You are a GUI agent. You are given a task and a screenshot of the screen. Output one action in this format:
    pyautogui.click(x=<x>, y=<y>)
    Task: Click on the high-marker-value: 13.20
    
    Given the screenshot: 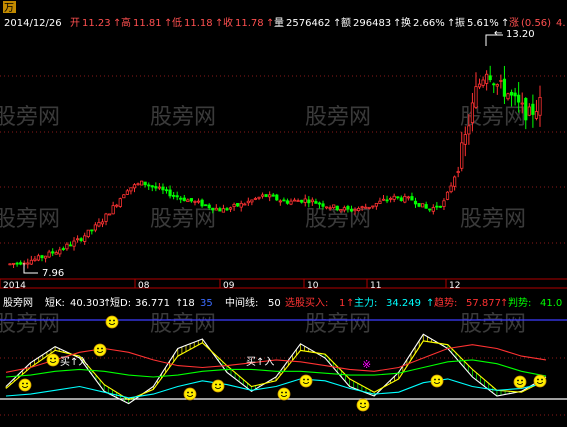 What is the action you would take?
    pyautogui.click(x=520, y=34)
    